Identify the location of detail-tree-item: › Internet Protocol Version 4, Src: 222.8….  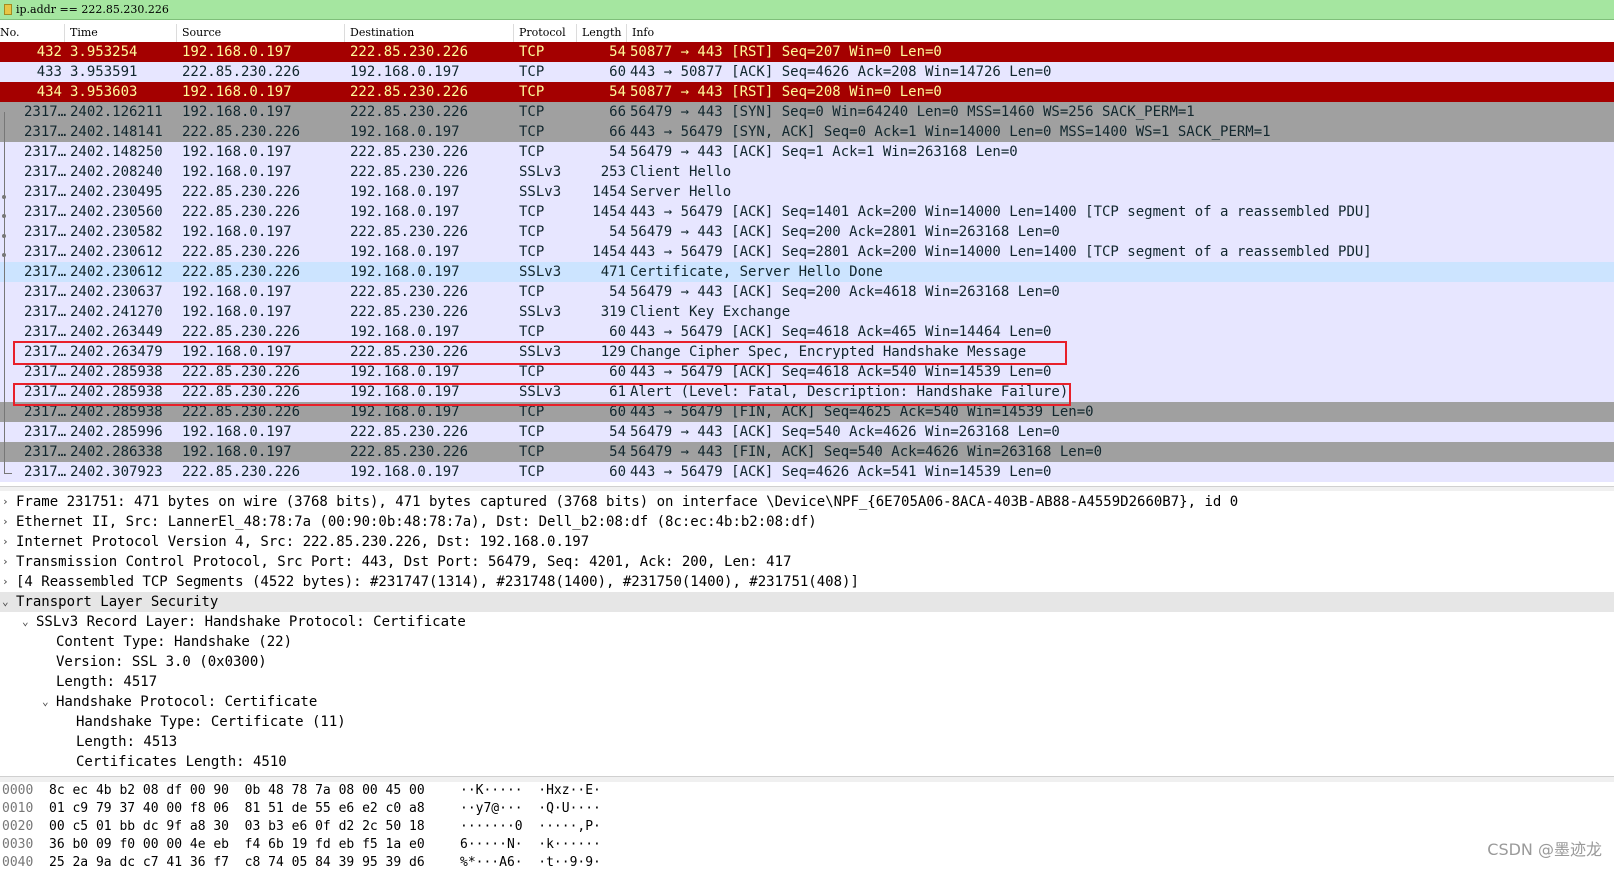
(807, 542).